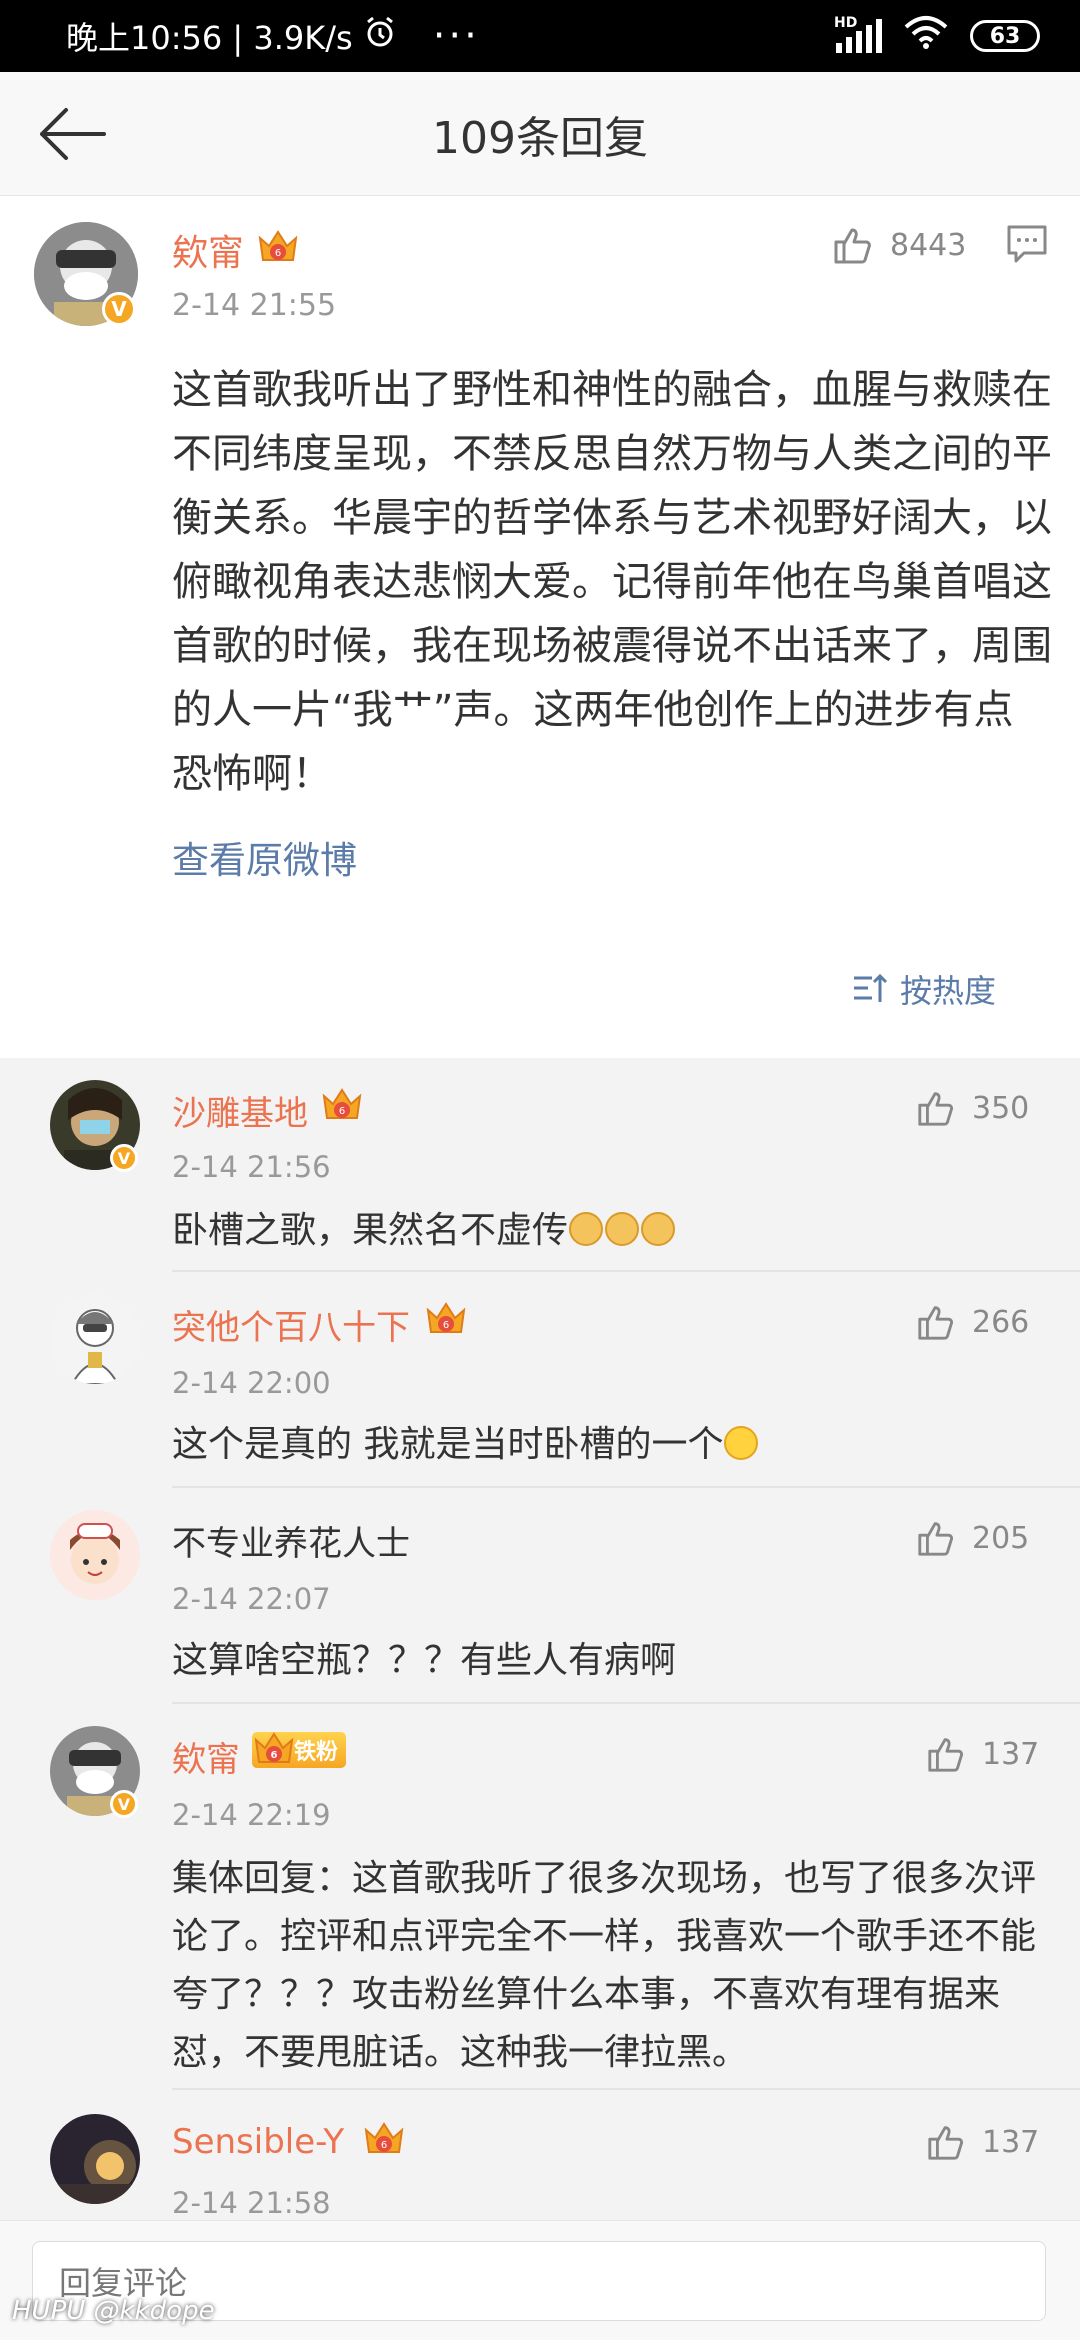 Image resolution: width=1080 pixels, height=2340 pixels. I want to click on battery-icon: 63, so click(1005, 36).